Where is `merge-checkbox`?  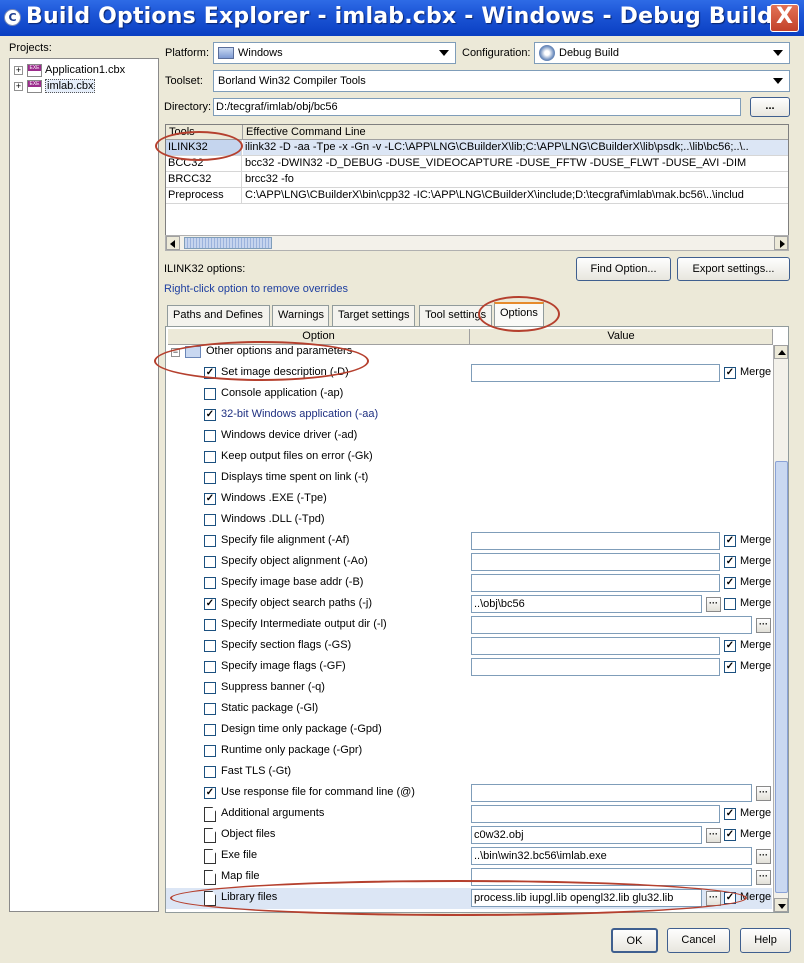 merge-checkbox is located at coordinates (730, 604).